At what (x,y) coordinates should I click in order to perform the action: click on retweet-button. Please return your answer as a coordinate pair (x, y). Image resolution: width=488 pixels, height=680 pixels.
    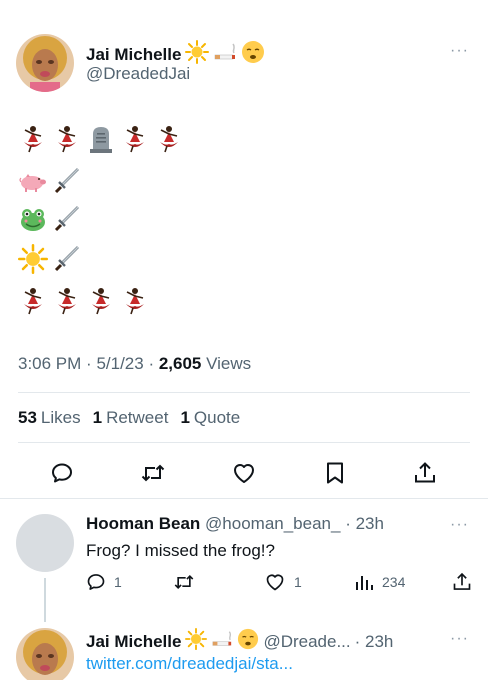
    Looking at the image, I should click on (153, 473).